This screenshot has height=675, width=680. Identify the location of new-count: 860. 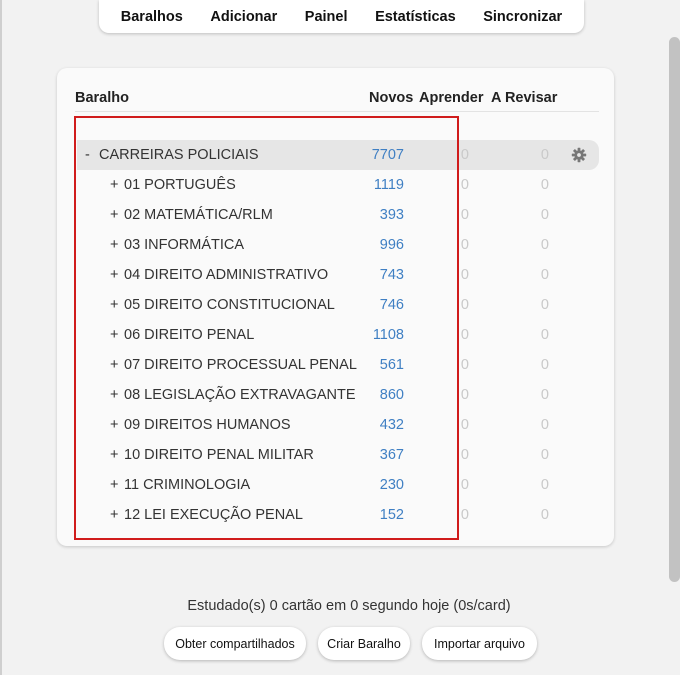
(391, 395).